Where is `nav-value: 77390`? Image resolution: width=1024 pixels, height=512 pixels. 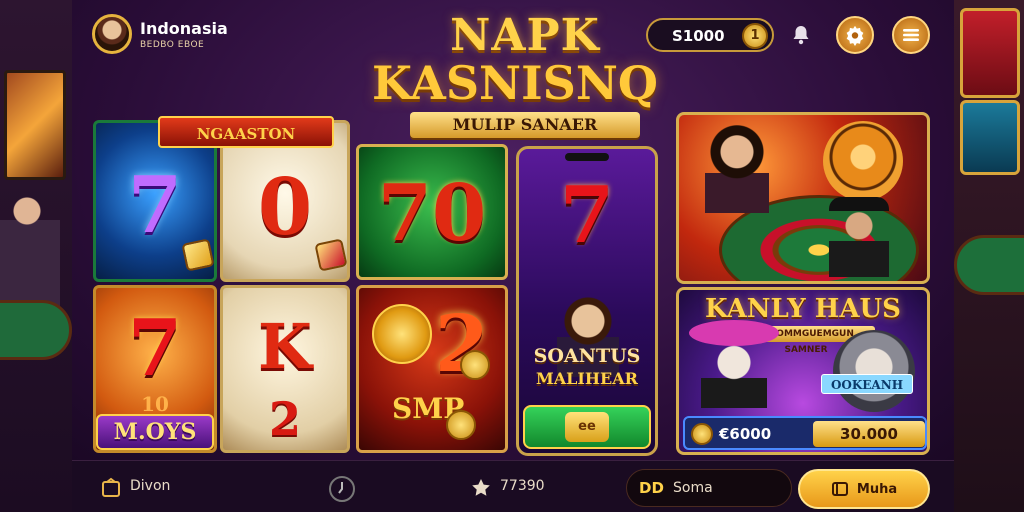 nav-value: 77390 is located at coordinates (522, 486).